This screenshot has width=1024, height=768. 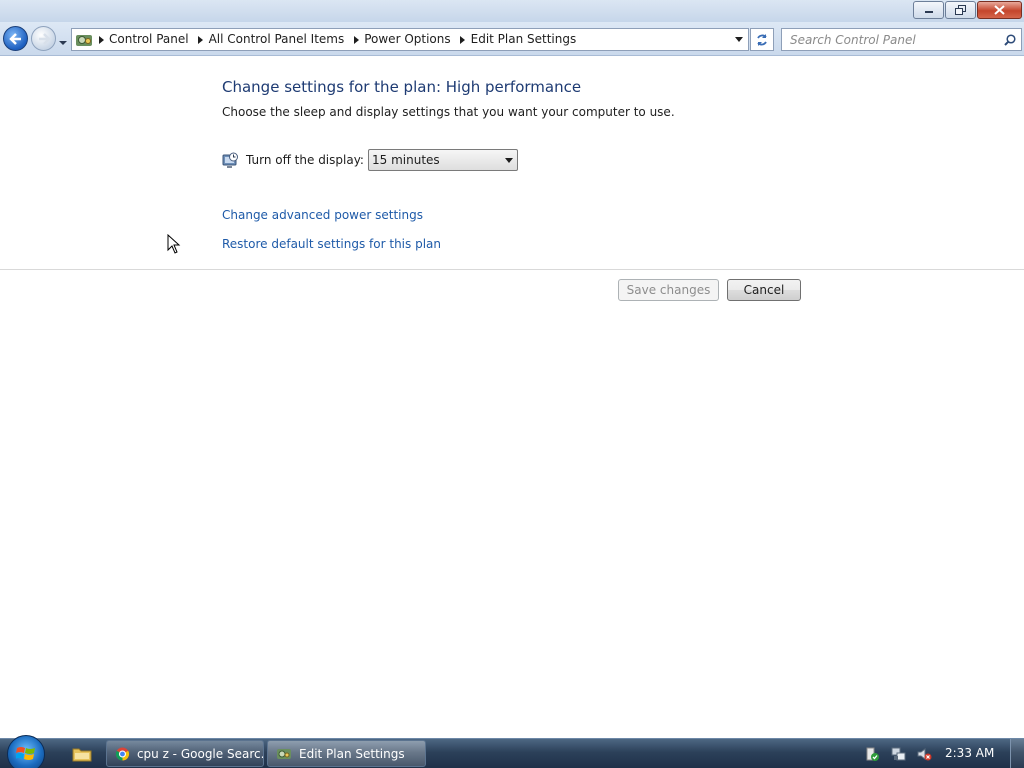 What do you see at coordinates (352, 753) in the screenshot?
I see `taskbar-task-label: Edit Plan Settings` at bounding box center [352, 753].